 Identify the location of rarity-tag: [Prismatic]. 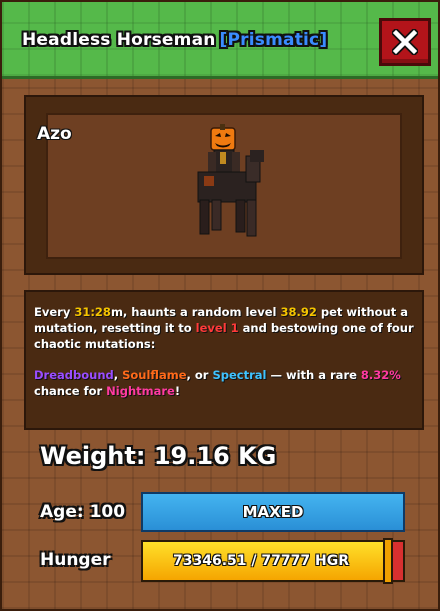
(273, 40).